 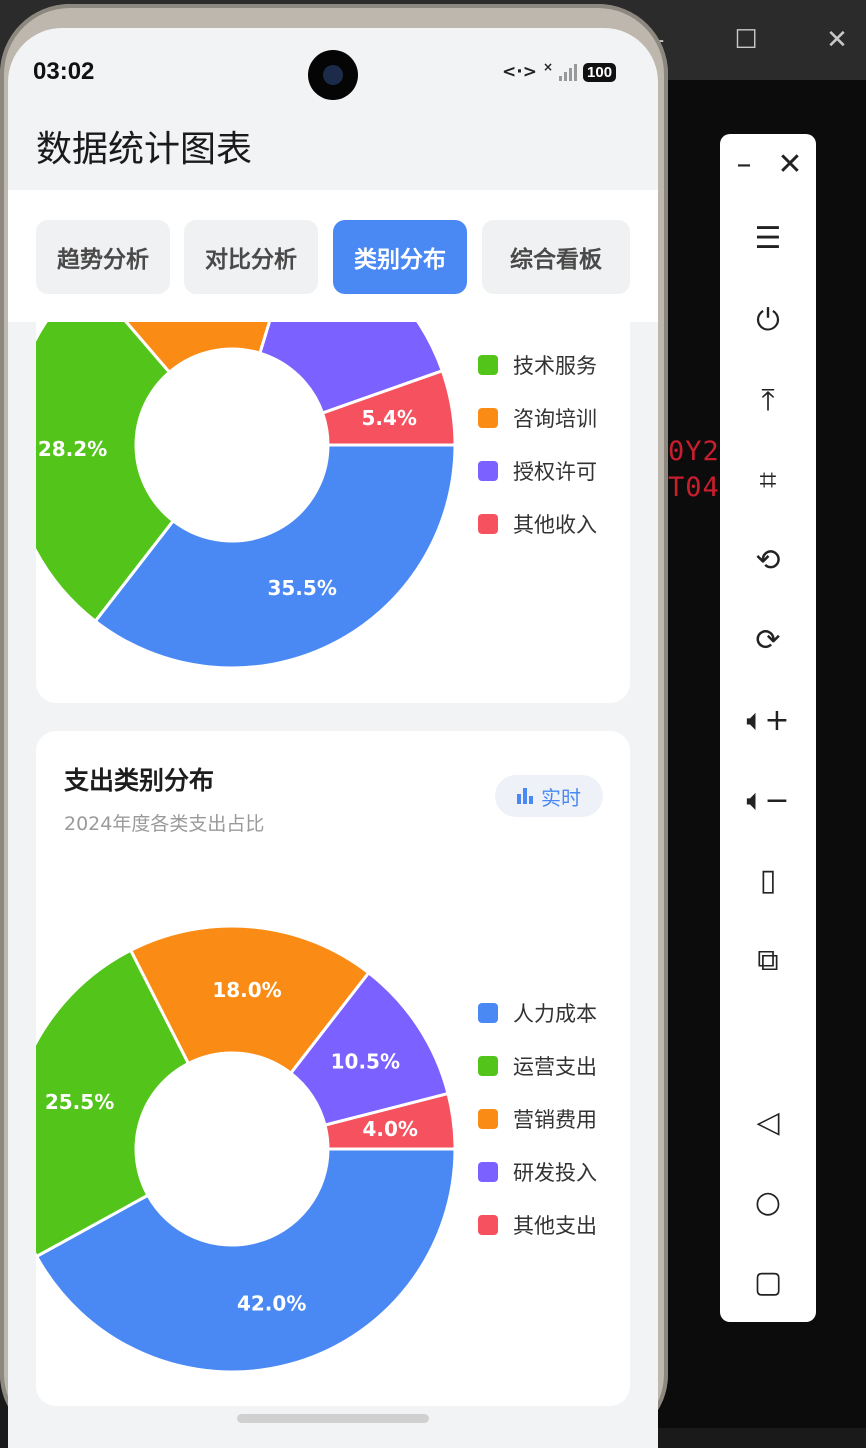 I want to click on volume-up-icon: 🔈︎+, so click(x=768, y=720).